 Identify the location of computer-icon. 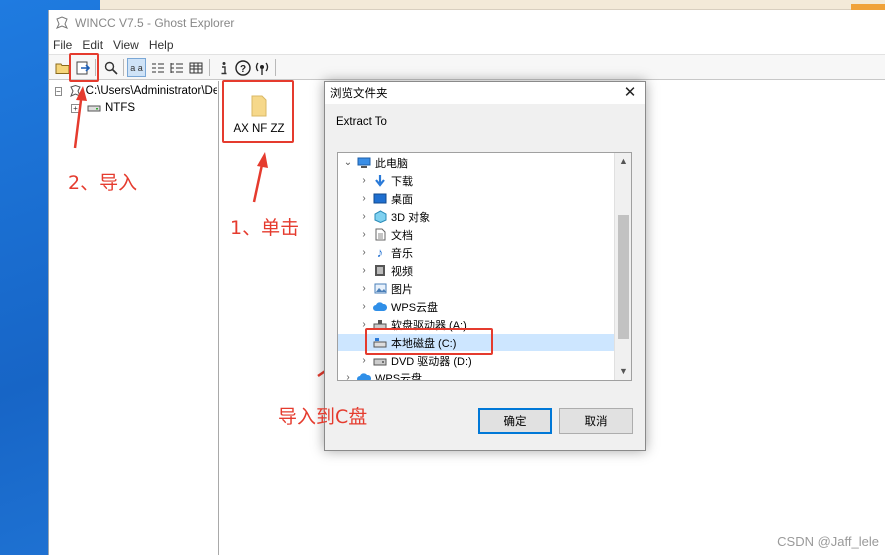
(364, 162).